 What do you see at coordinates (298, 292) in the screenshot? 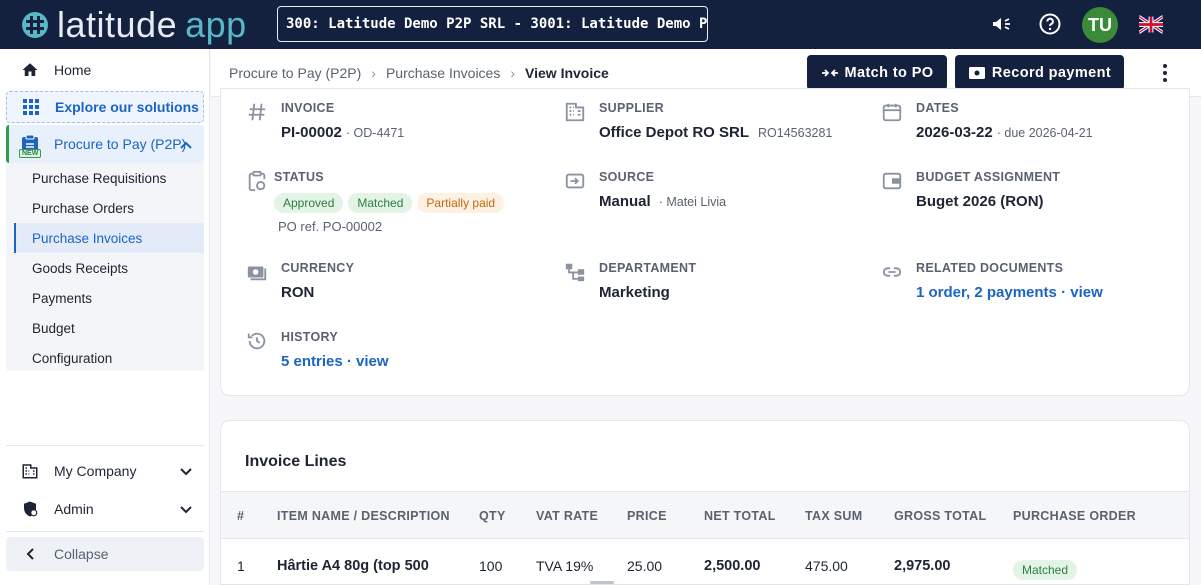
I see `currency-value: RON` at bounding box center [298, 292].